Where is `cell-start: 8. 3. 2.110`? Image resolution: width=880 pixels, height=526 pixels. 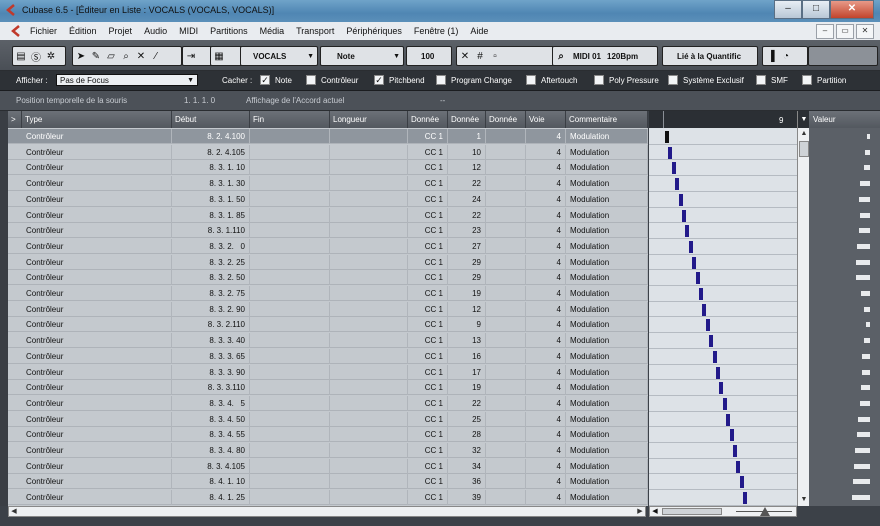 cell-start: 8. 3. 2.110 is located at coordinates (211, 325).